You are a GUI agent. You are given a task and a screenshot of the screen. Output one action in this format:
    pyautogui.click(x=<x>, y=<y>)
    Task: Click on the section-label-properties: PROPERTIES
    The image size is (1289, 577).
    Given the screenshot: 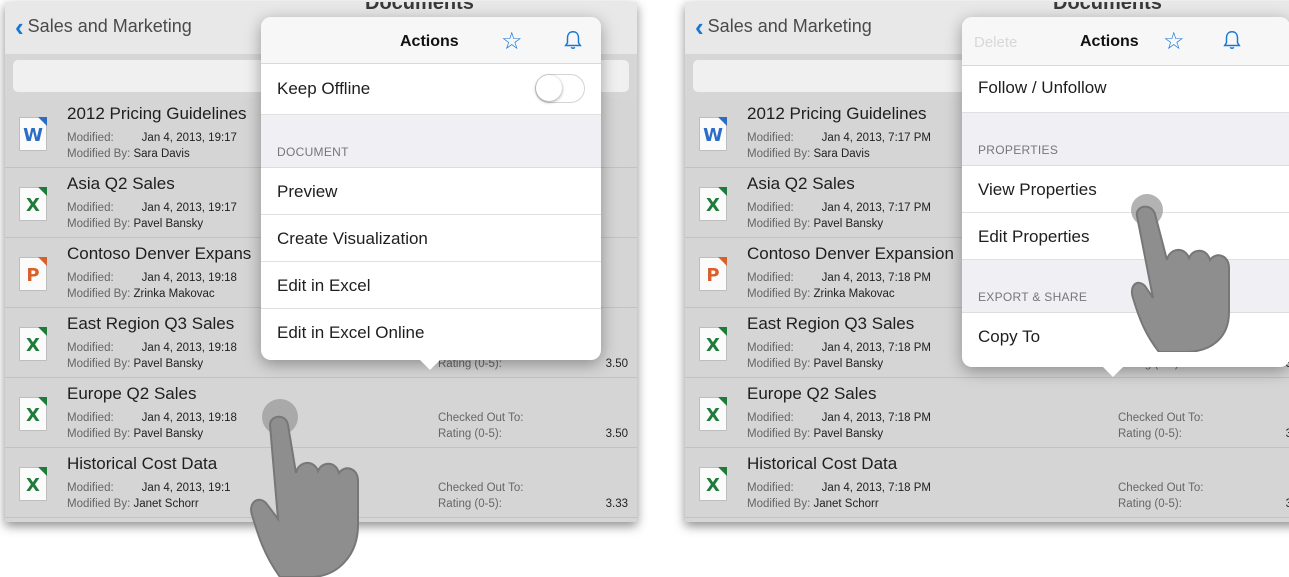 What is the action you would take?
    pyautogui.click(x=1018, y=150)
    